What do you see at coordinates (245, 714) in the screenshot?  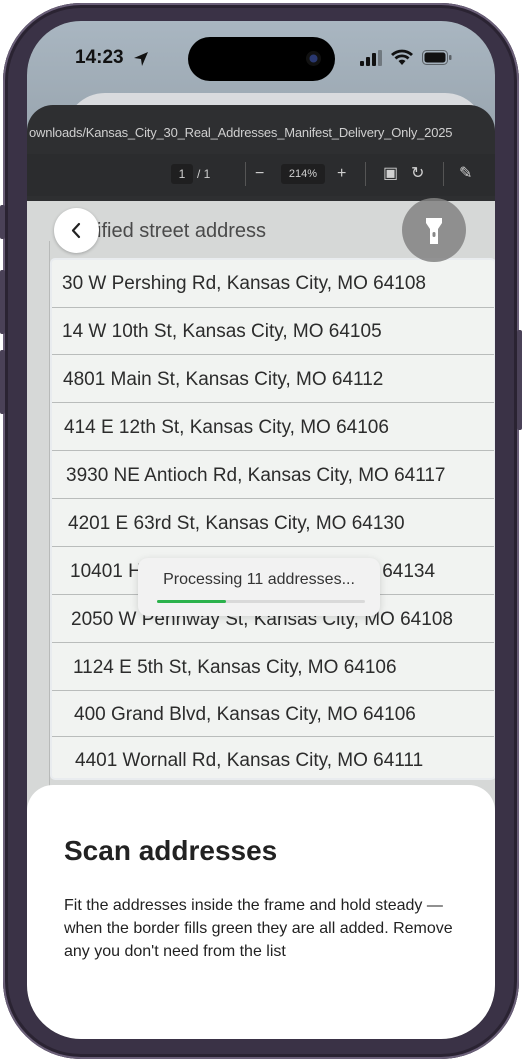 I see `address-text: 400 Grand Blvd, Kansas City, MO 64106` at bounding box center [245, 714].